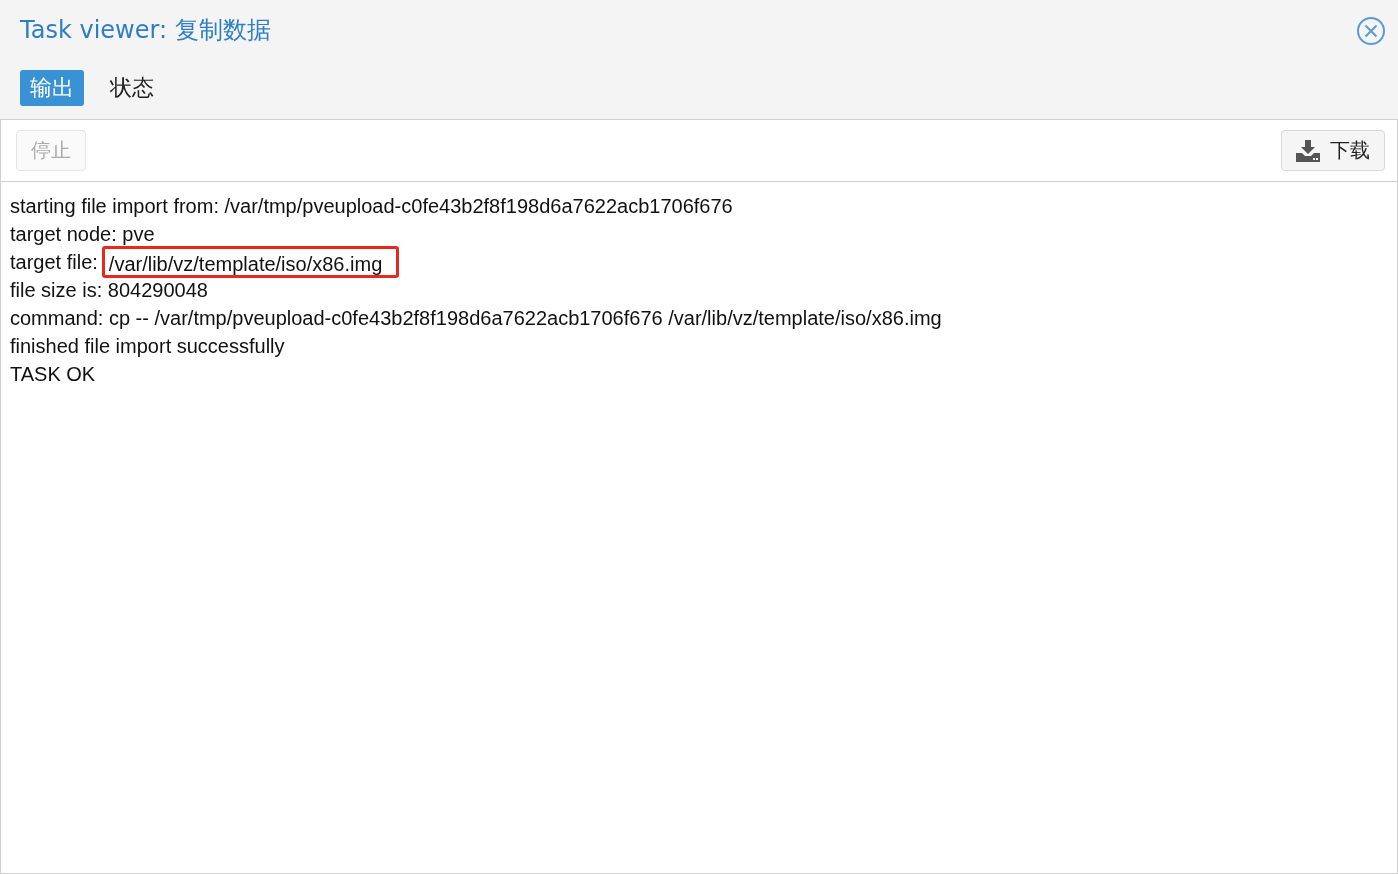 Image resolution: width=1398 pixels, height=874 pixels. I want to click on log-line: starting file import from: /var/tmp/pveupload-c0fe43b2f8f198d6a7622acb1706f676, so click(371, 206).